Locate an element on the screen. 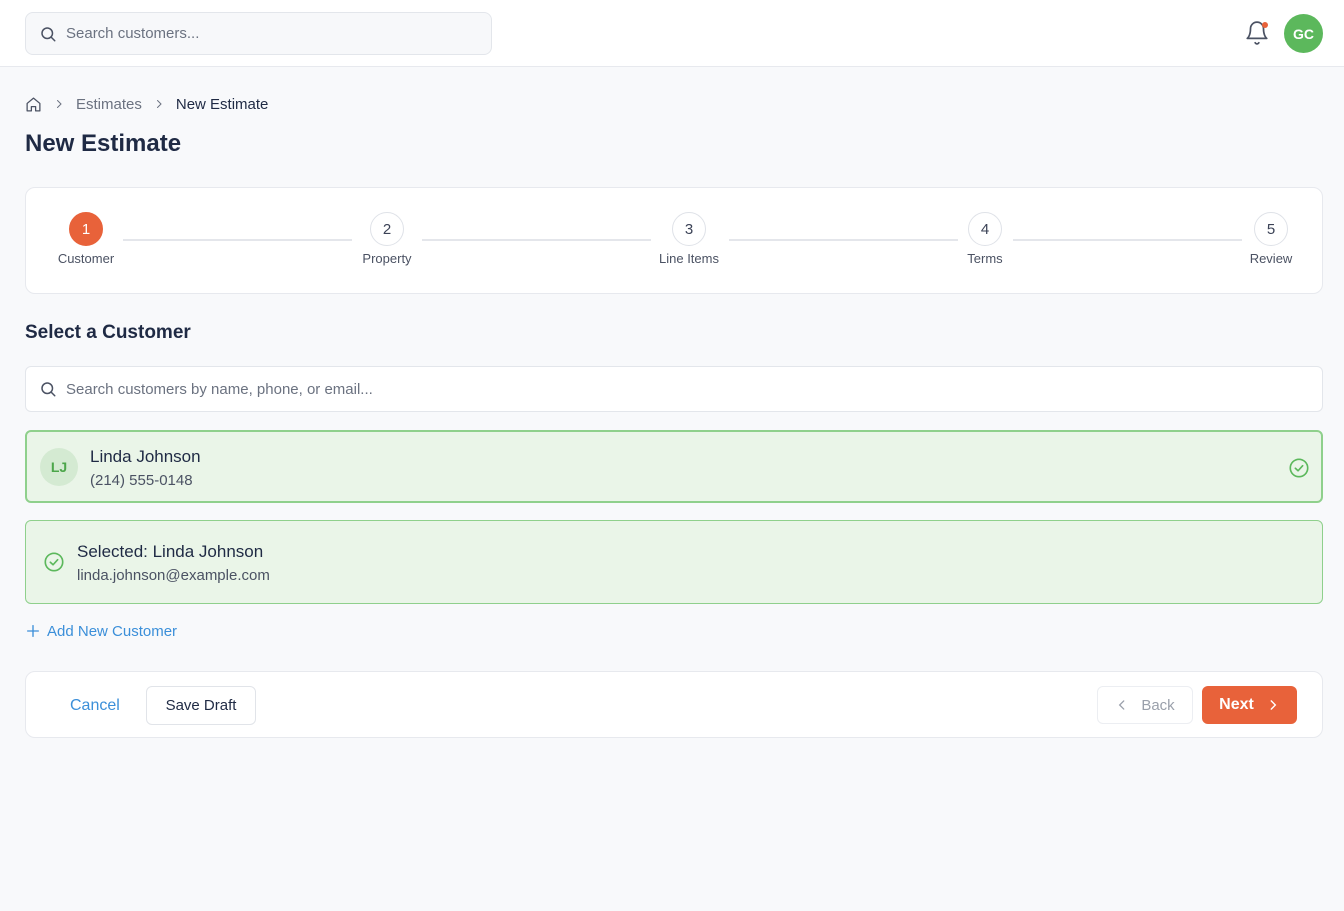  breadcrumb-current: New Estimate is located at coordinates (222, 104).